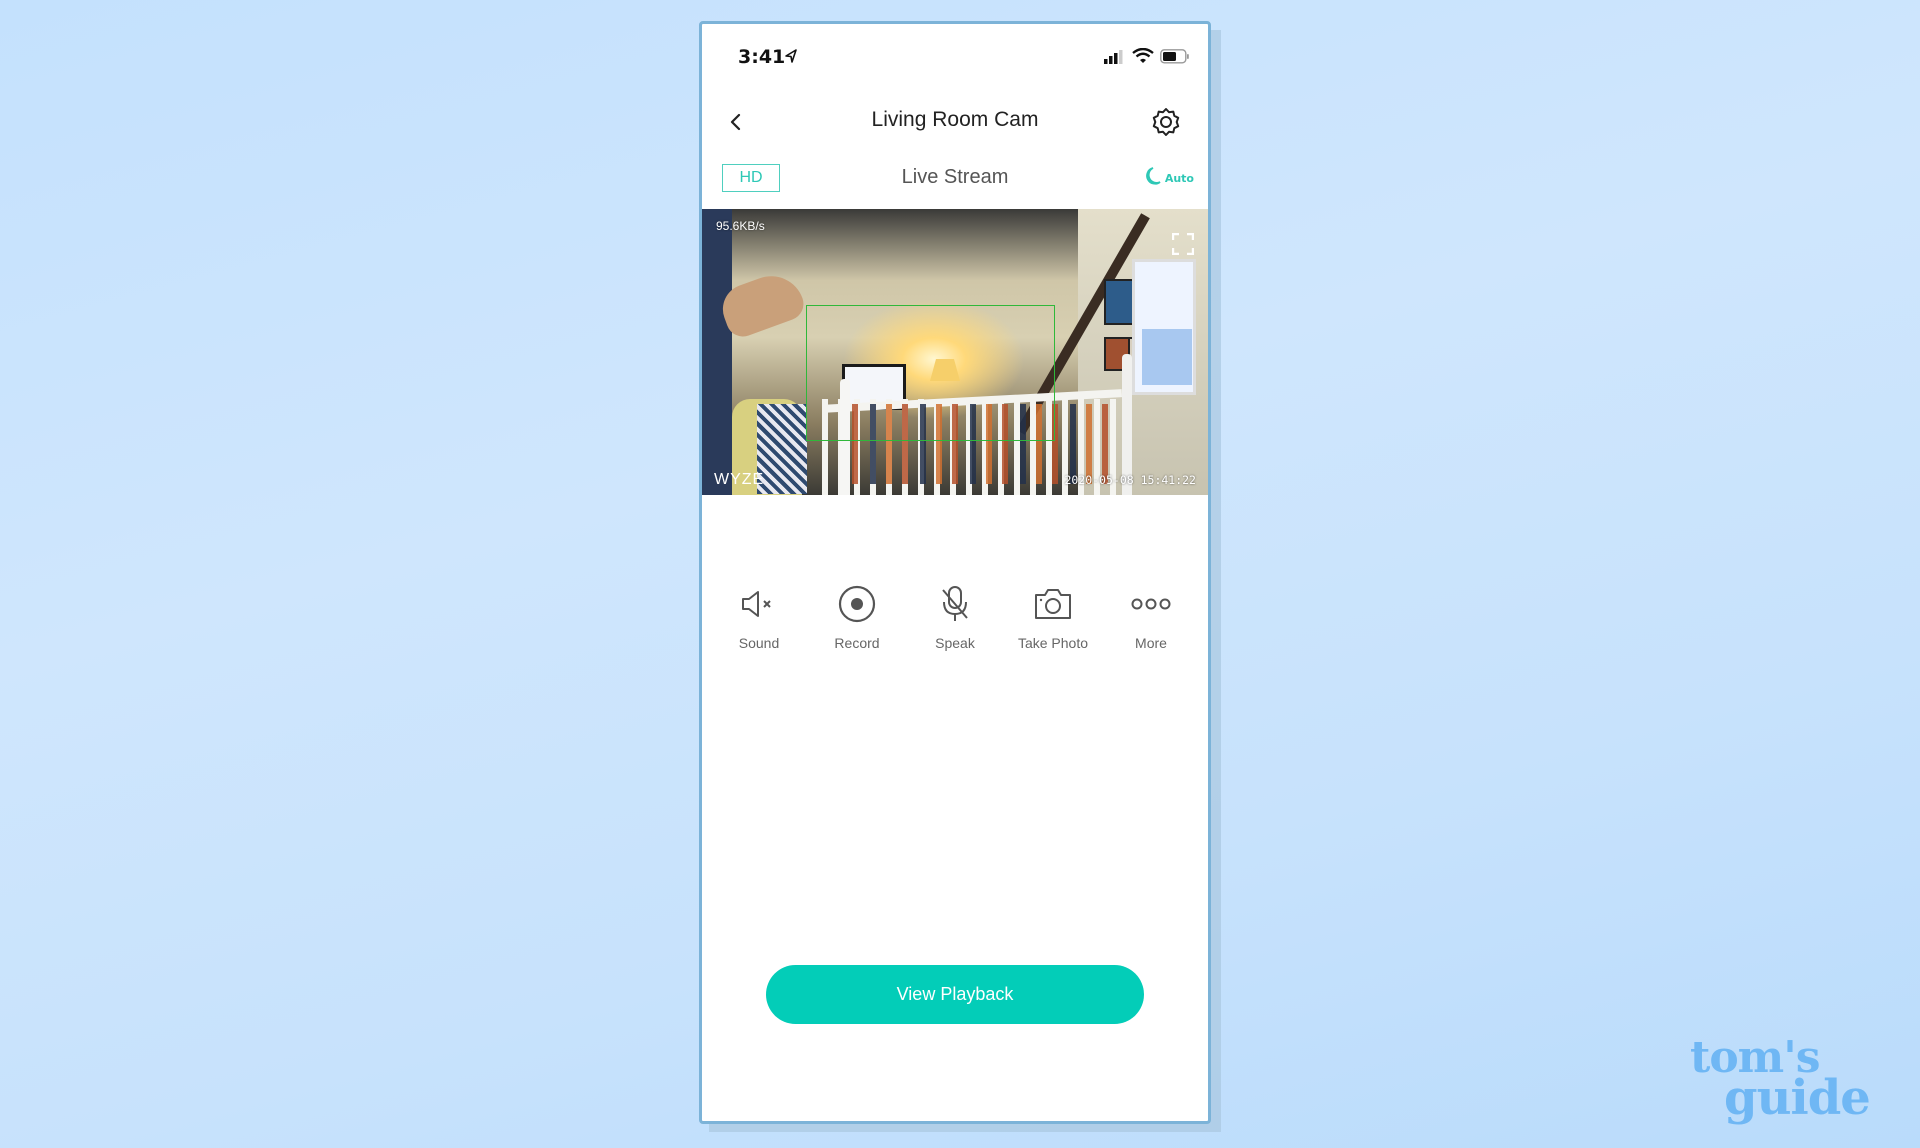  What do you see at coordinates (1053, 634) in the screenshot?
I see `take-photo-button: Take Photo` at bounding box center [1053, 634].